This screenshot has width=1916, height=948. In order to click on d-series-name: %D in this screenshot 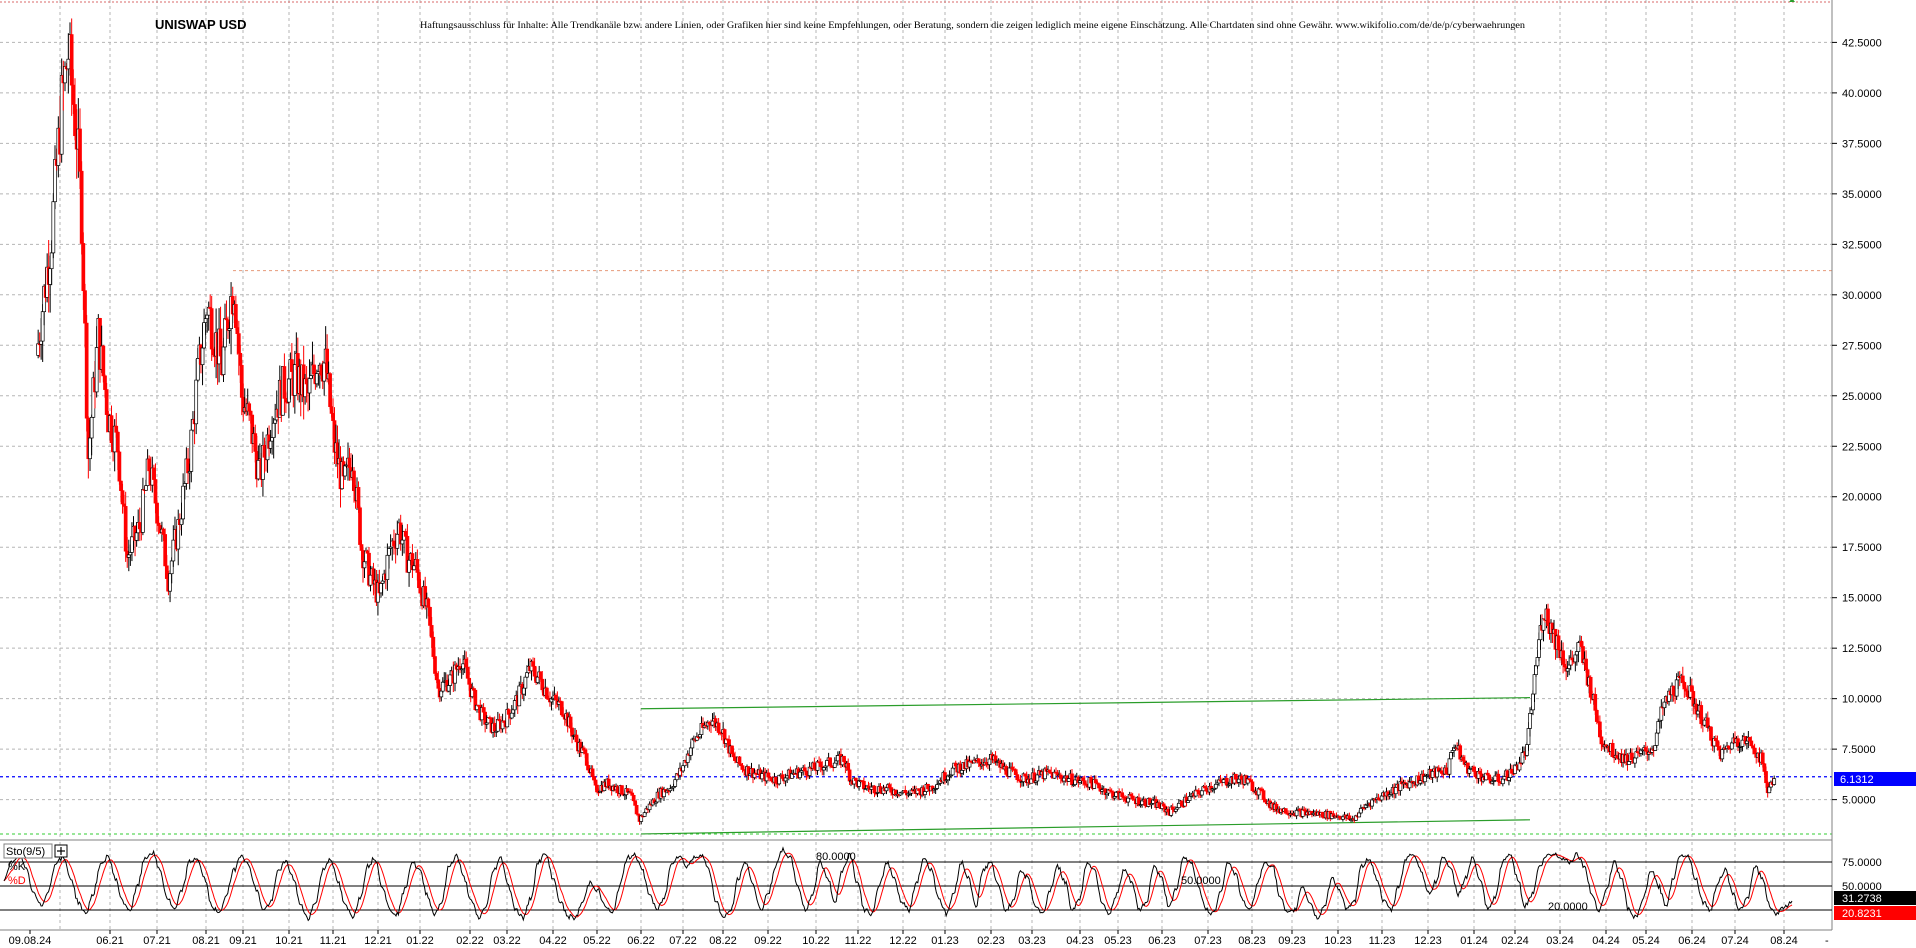, I will do `click(17, 881)`.